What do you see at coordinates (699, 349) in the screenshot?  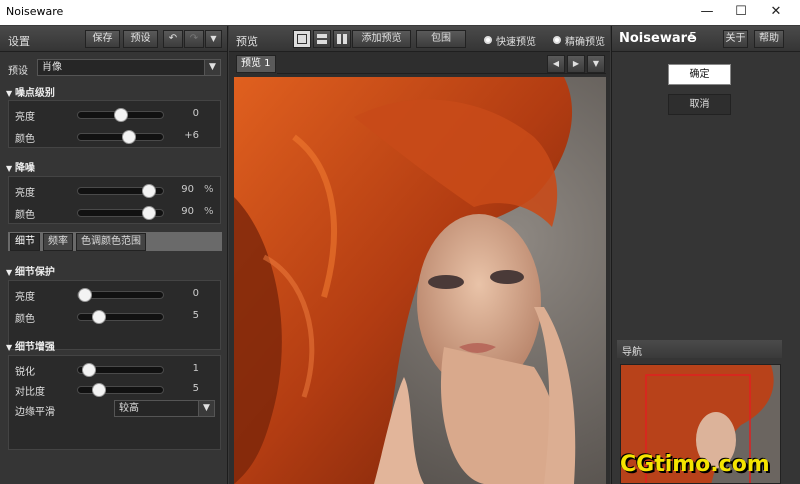 I see `navigator-header: 导航` at bounding box center [699, 349].